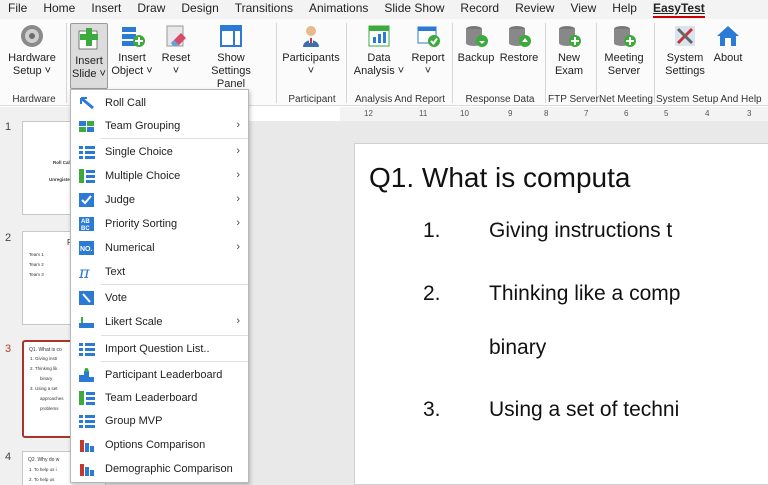  Describe the element at coordinates (34, 99) in the screenshot. I see `group-label-hardware: Hardware` at that location.